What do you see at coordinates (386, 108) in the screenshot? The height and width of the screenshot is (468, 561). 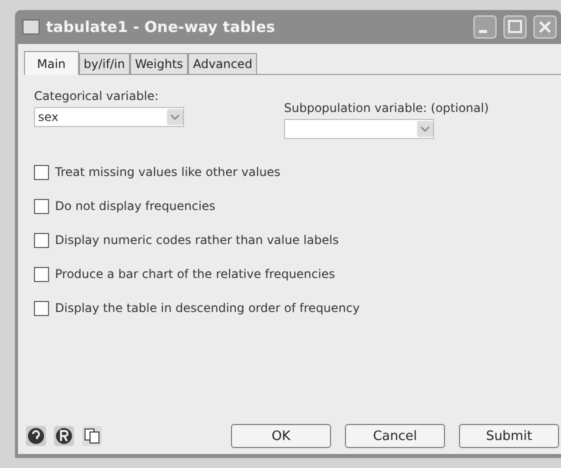 I see `field-label: Subpopulation variable: (optional)` at bounding box center [386, 108].